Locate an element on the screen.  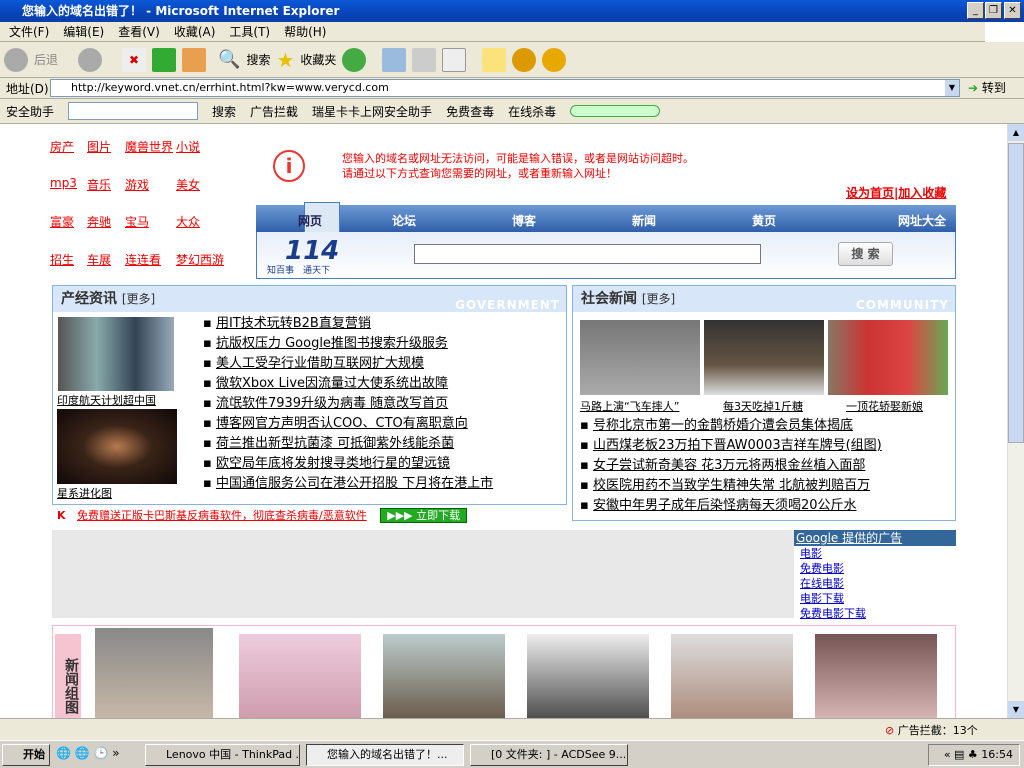
tab-news: 新闻 is located at coordinates (644, 220).